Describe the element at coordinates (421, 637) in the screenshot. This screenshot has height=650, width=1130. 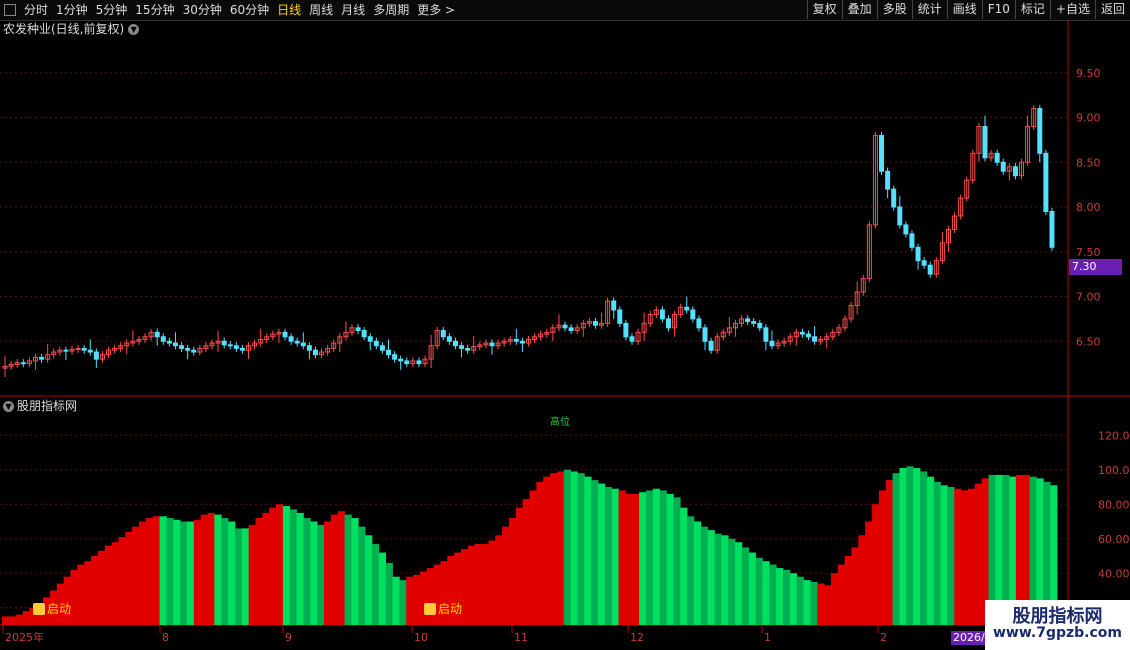
I see `date-tick-label: 10` at that location.